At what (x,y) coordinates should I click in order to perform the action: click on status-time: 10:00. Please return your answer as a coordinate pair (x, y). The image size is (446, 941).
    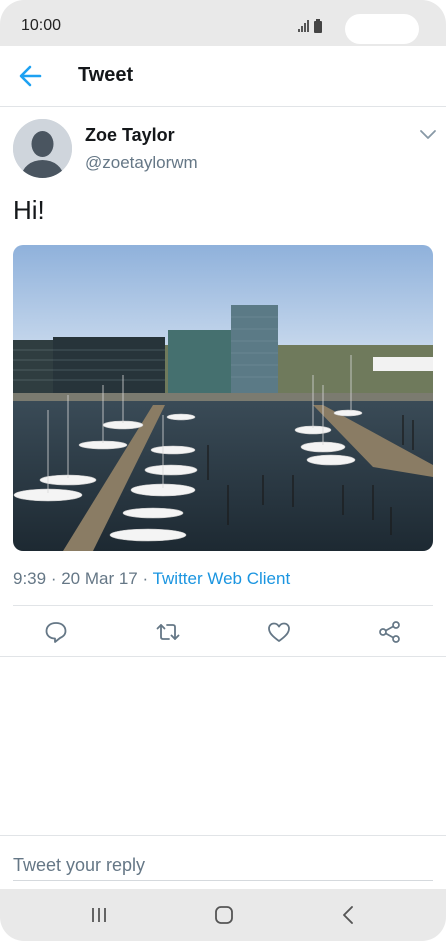
    Looking at the image, I should click on (41, 25).